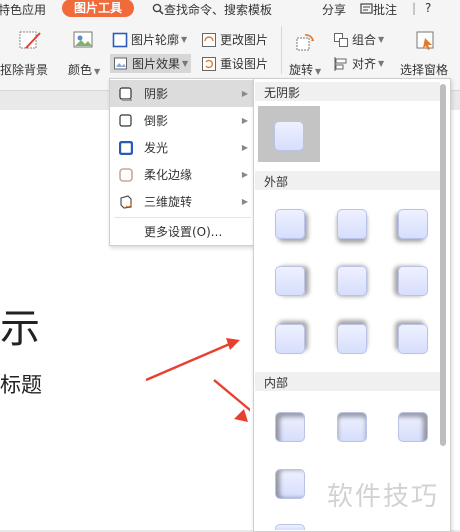 The width and height of the screenshot is (460, 532). What do you see at coordinates (340, 63) in the screenshot?
I see `align-icon` at bounding box center [340, 63].